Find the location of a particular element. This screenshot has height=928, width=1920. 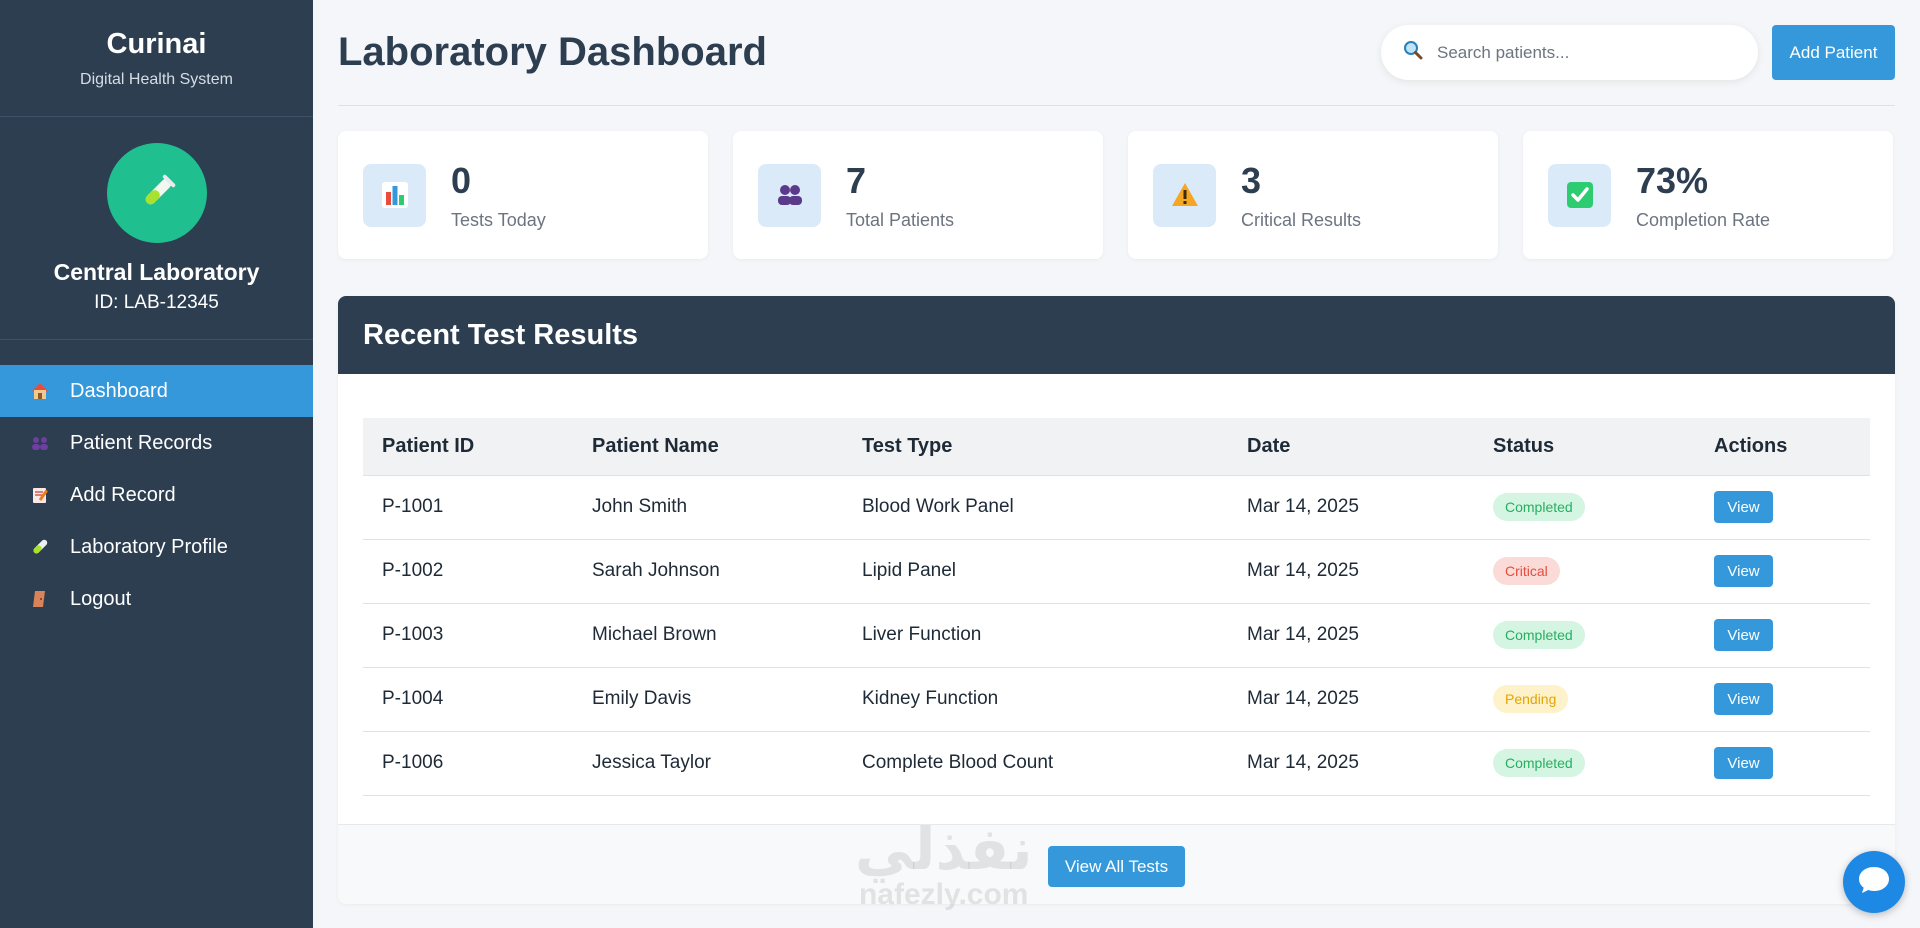

patient-id: P-1003 is located at coordinates (468, 635).